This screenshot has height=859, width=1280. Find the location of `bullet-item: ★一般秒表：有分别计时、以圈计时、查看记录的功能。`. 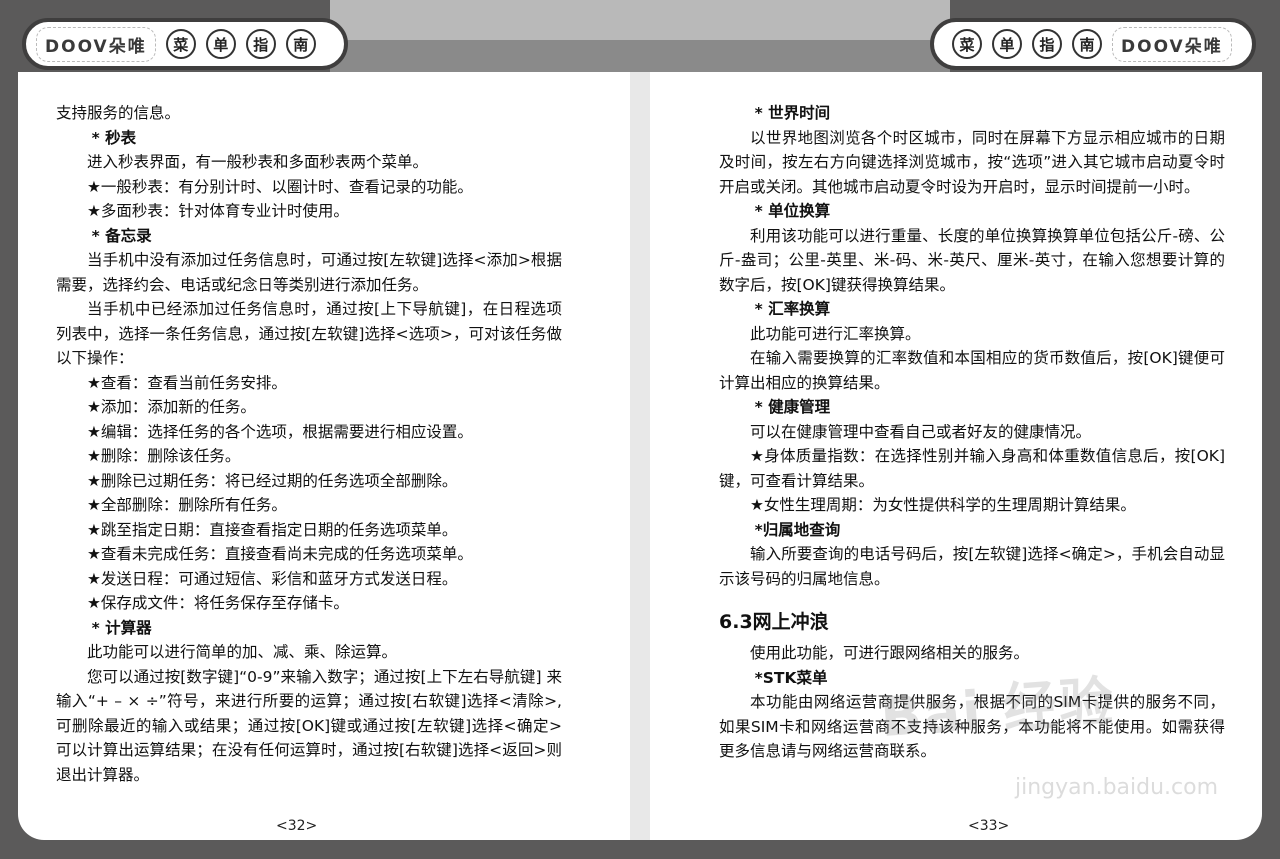

bullet-item: ★一般秒表：有分别计时、以圈计时、查看记录的功能。 is located at coordinates (280, 186).